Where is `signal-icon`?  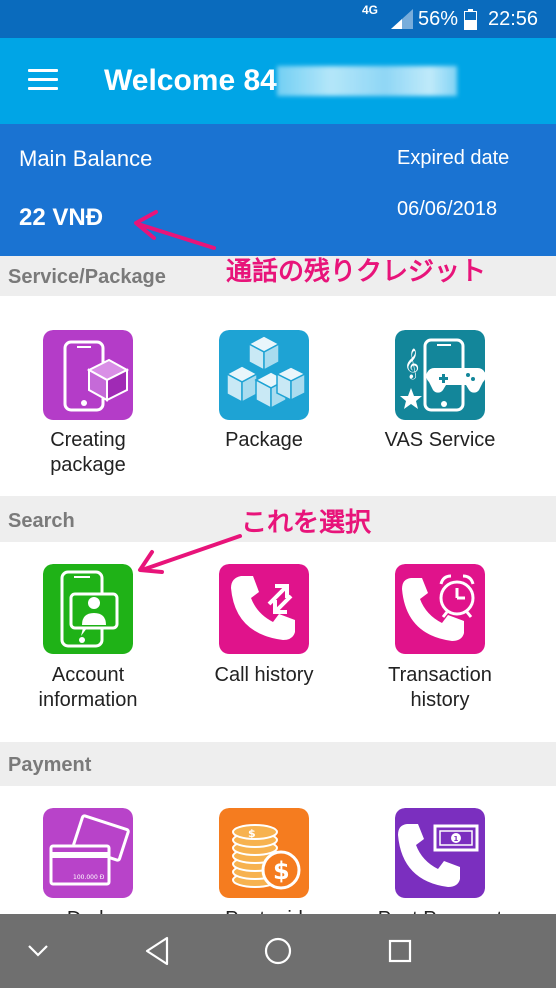
signal-icon is located at coordinates (402, 19).